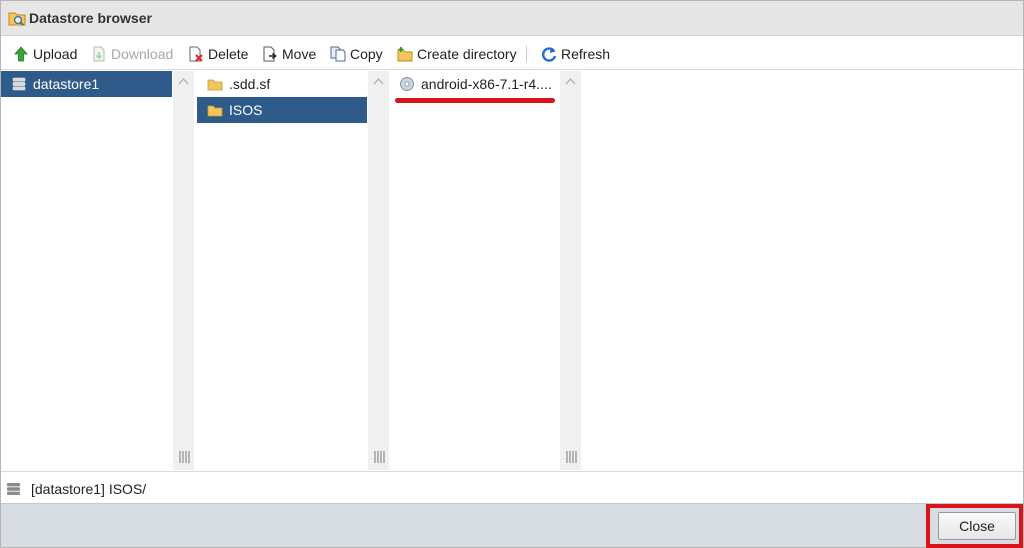  Describe the element at coordinates (282, 84) in the screenshot. I see `list-item-sdd-sf: .sdd.sf` at that location.